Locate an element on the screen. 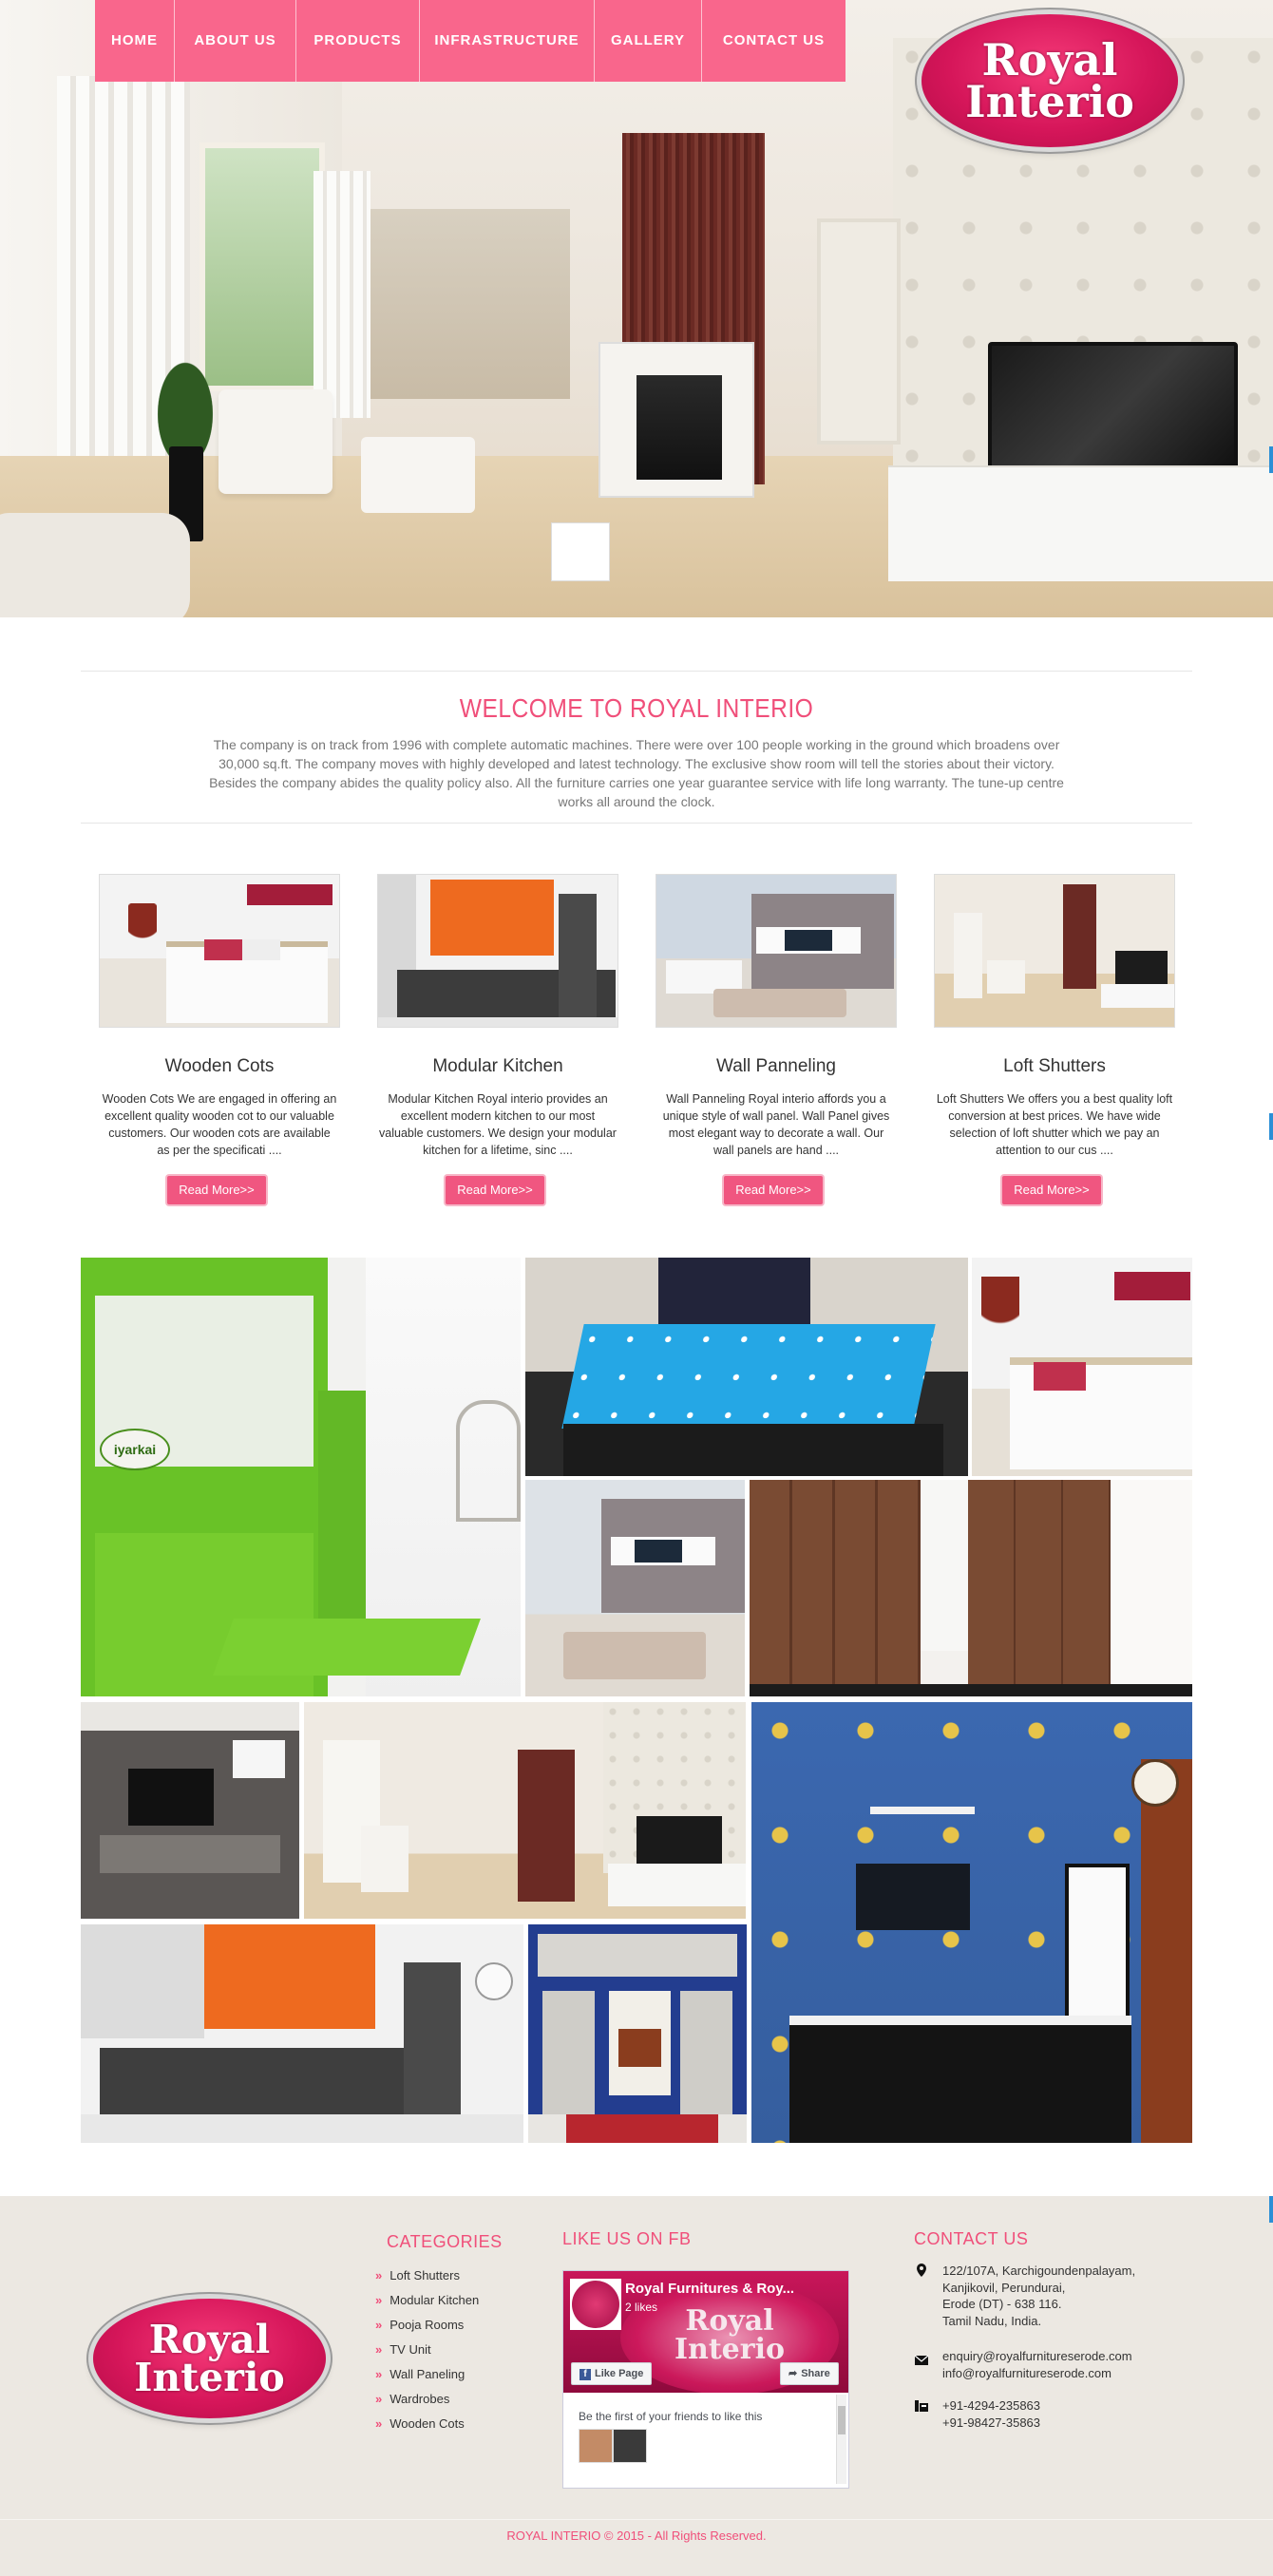 This screenshot has width=1273, height=2576. phone-number: +91-98427-35863 is located at coordinates (991, 2423).